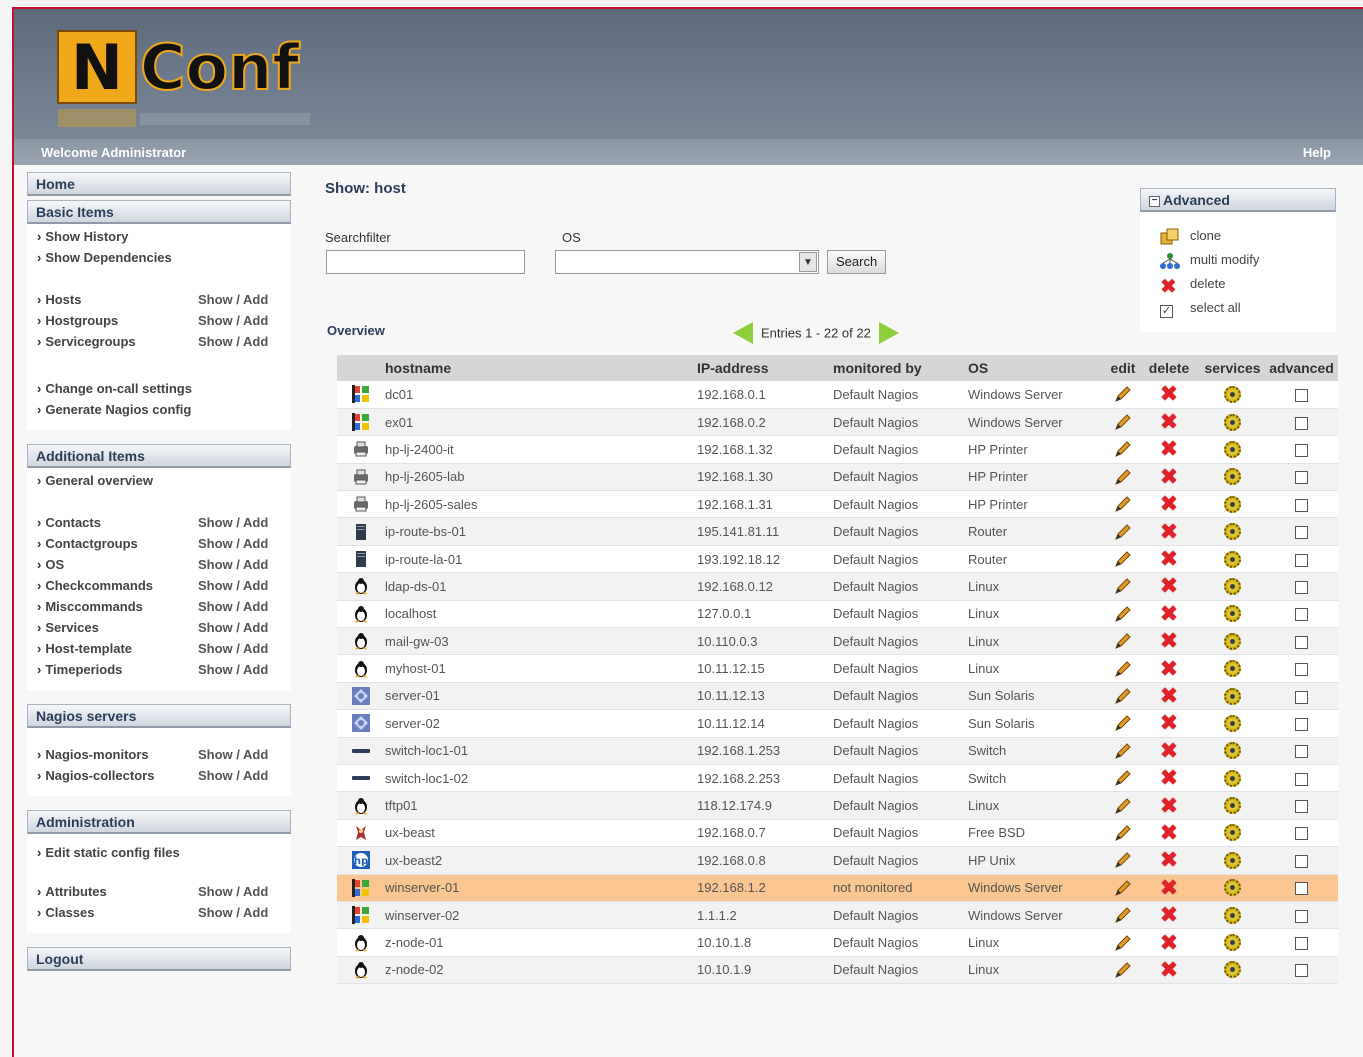  Describe the element at coordinates (1200, 308) in the screenshot. I see `select-all-action: ✓ select all` at that location.